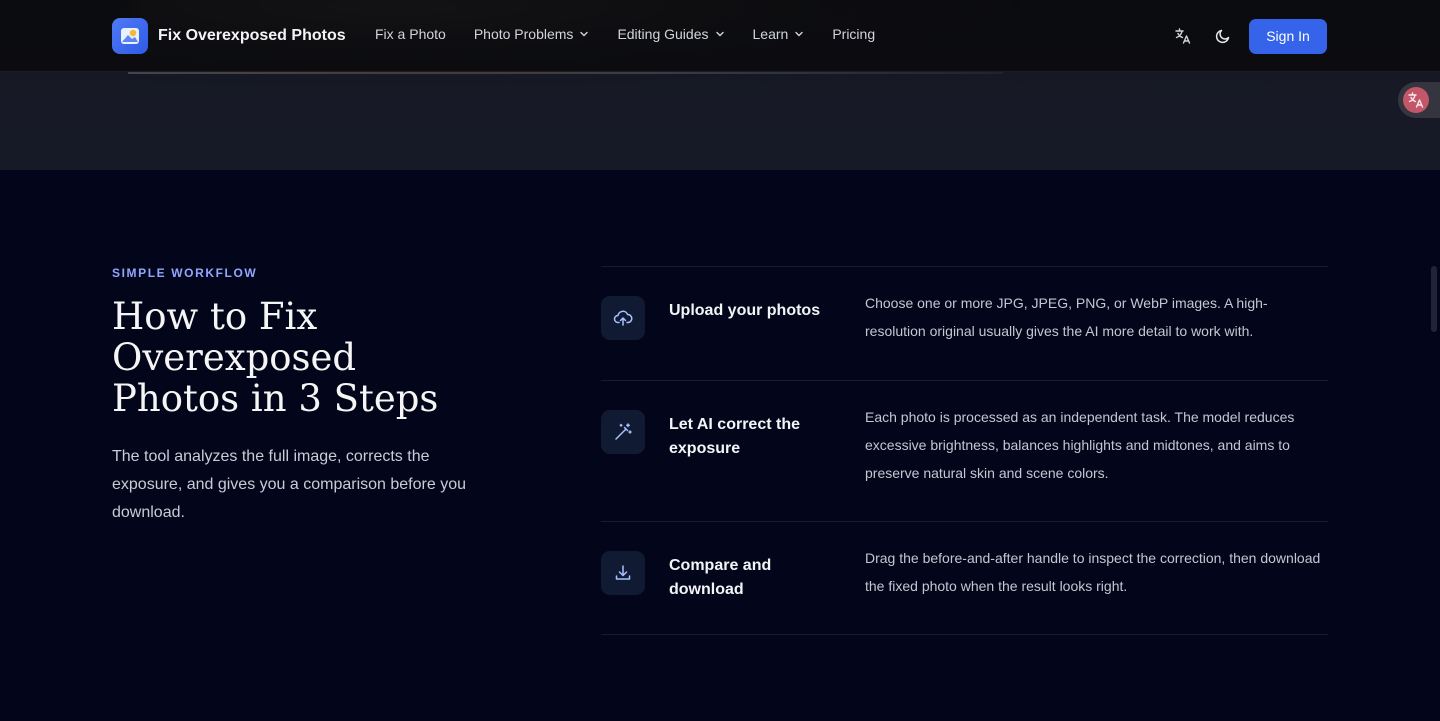 The height and width of the screenshot is (721, 1440). Describe the element at coordinates (734, 436) in the screenshot. I see `step-title: Let AI correct the exposure` at that location.